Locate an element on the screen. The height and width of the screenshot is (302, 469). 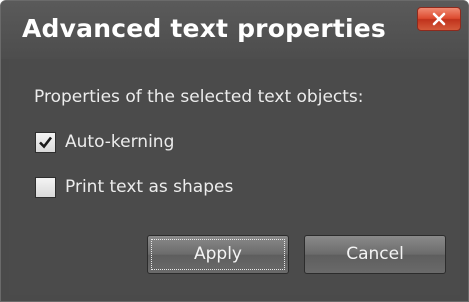
checkmark-icon is located at coordinates (46, 142).